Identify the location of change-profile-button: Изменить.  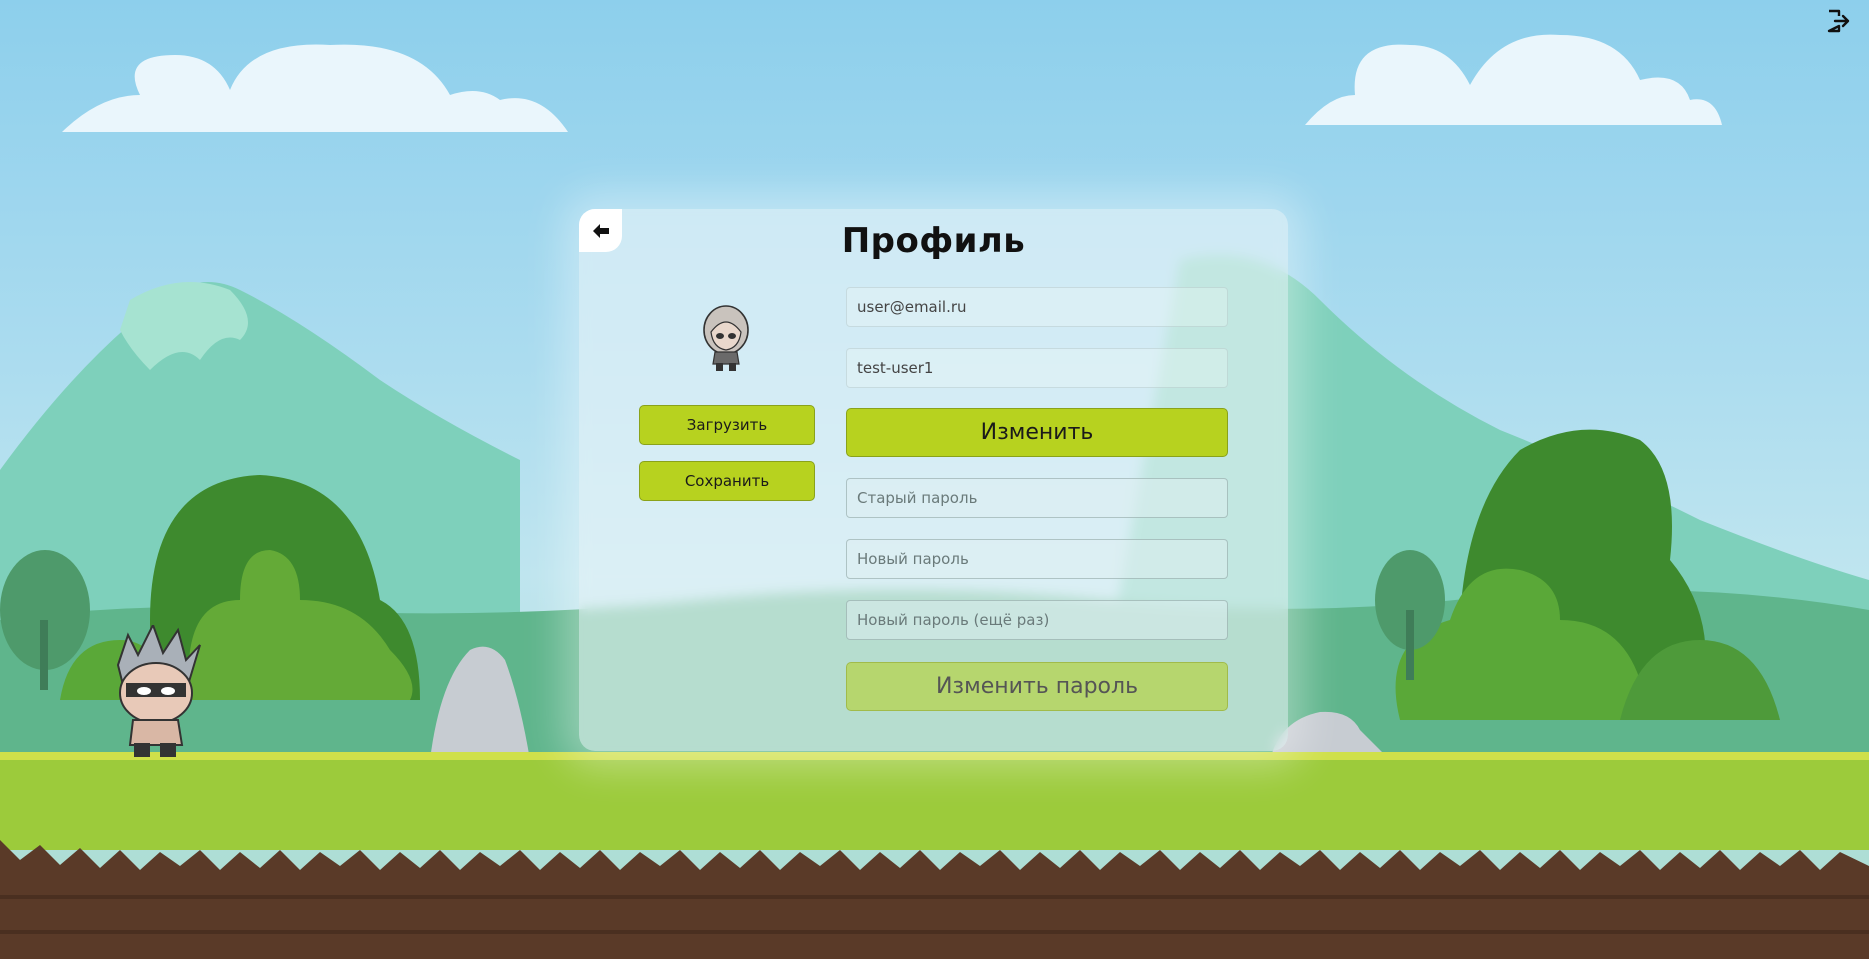
(1037, 432).